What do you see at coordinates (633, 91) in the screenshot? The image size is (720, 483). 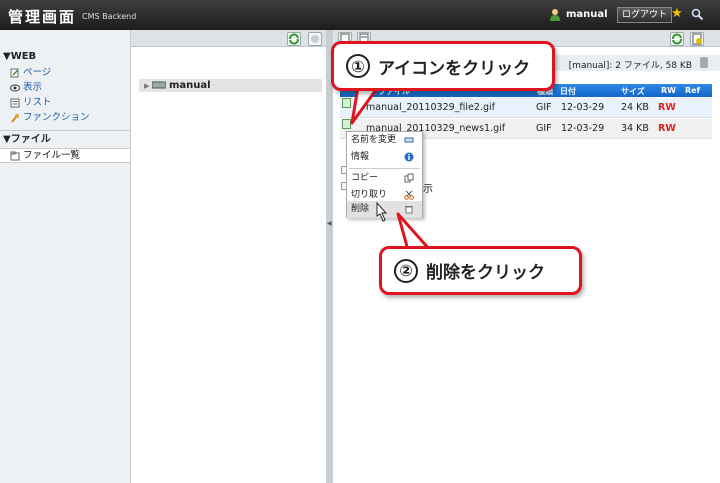 I see `column-size: サイズ` at bounding box center [633, 91].